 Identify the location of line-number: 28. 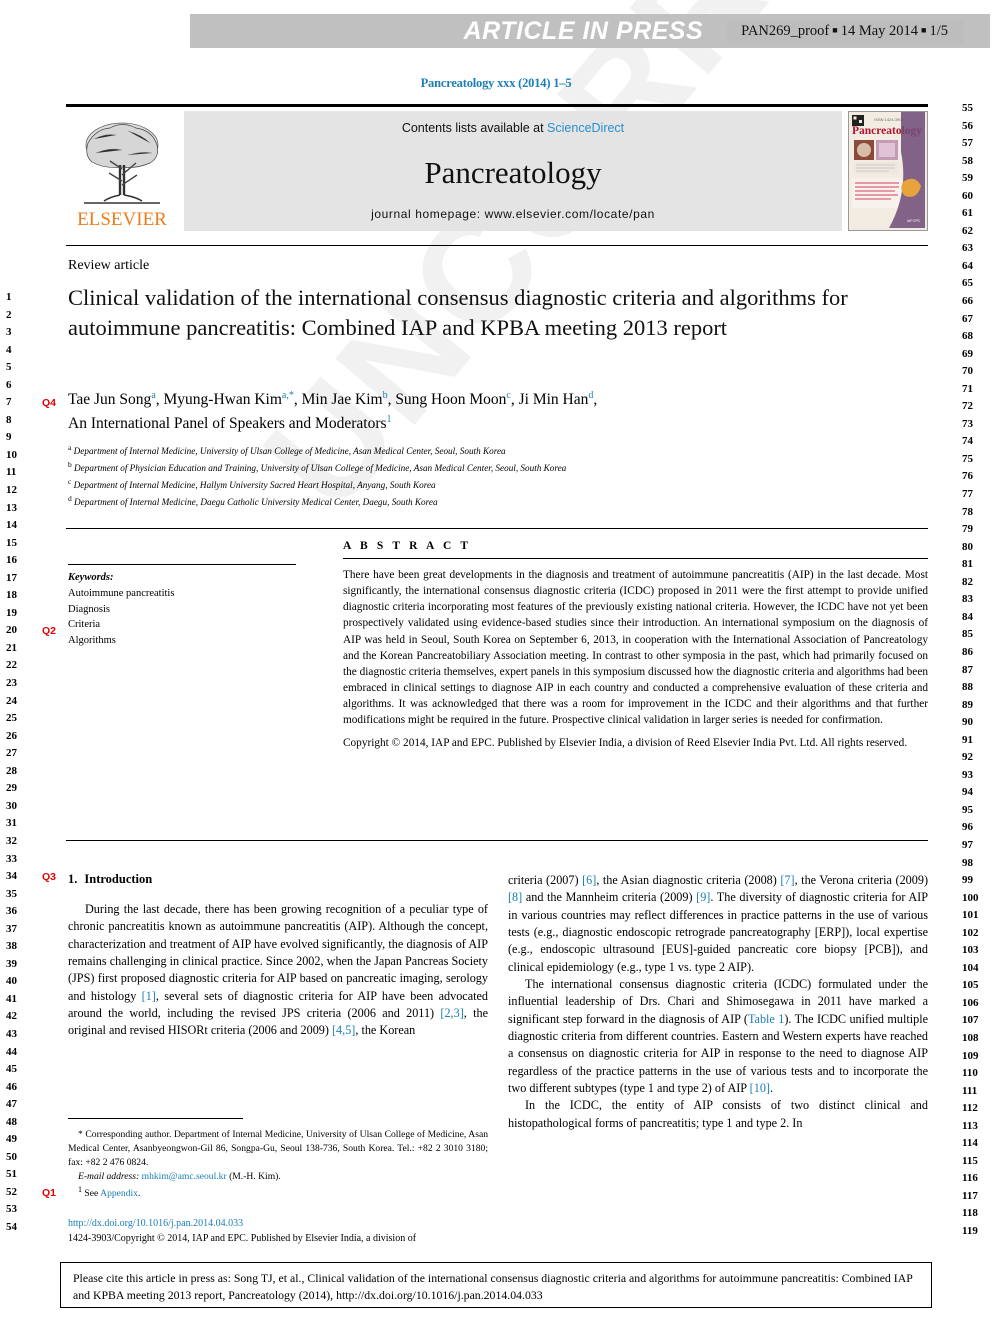
(11, 770).